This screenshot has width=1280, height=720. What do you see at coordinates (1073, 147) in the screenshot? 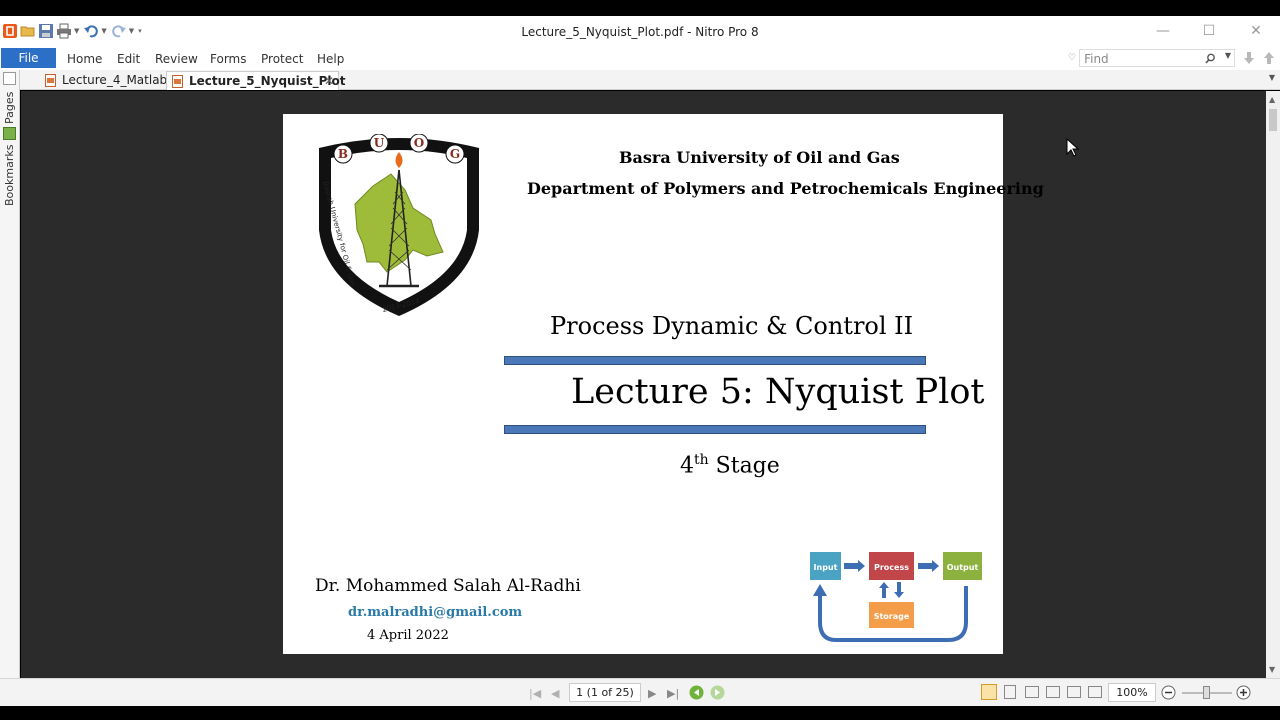
I see `mouse-cursor-icon` at bounding box center [1073, 147].